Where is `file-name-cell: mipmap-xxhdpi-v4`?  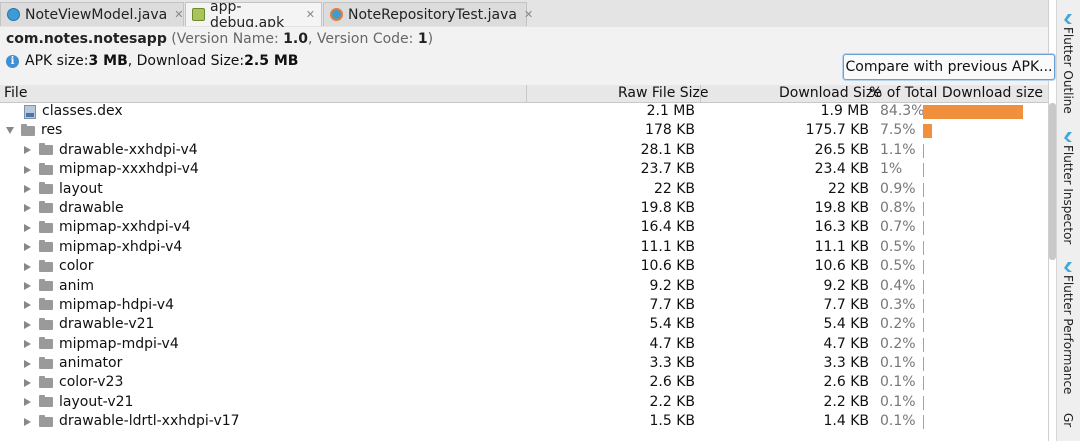
file-name-cell: mipmap-xxhdpi-v4 is located at coordinates (107, 227).